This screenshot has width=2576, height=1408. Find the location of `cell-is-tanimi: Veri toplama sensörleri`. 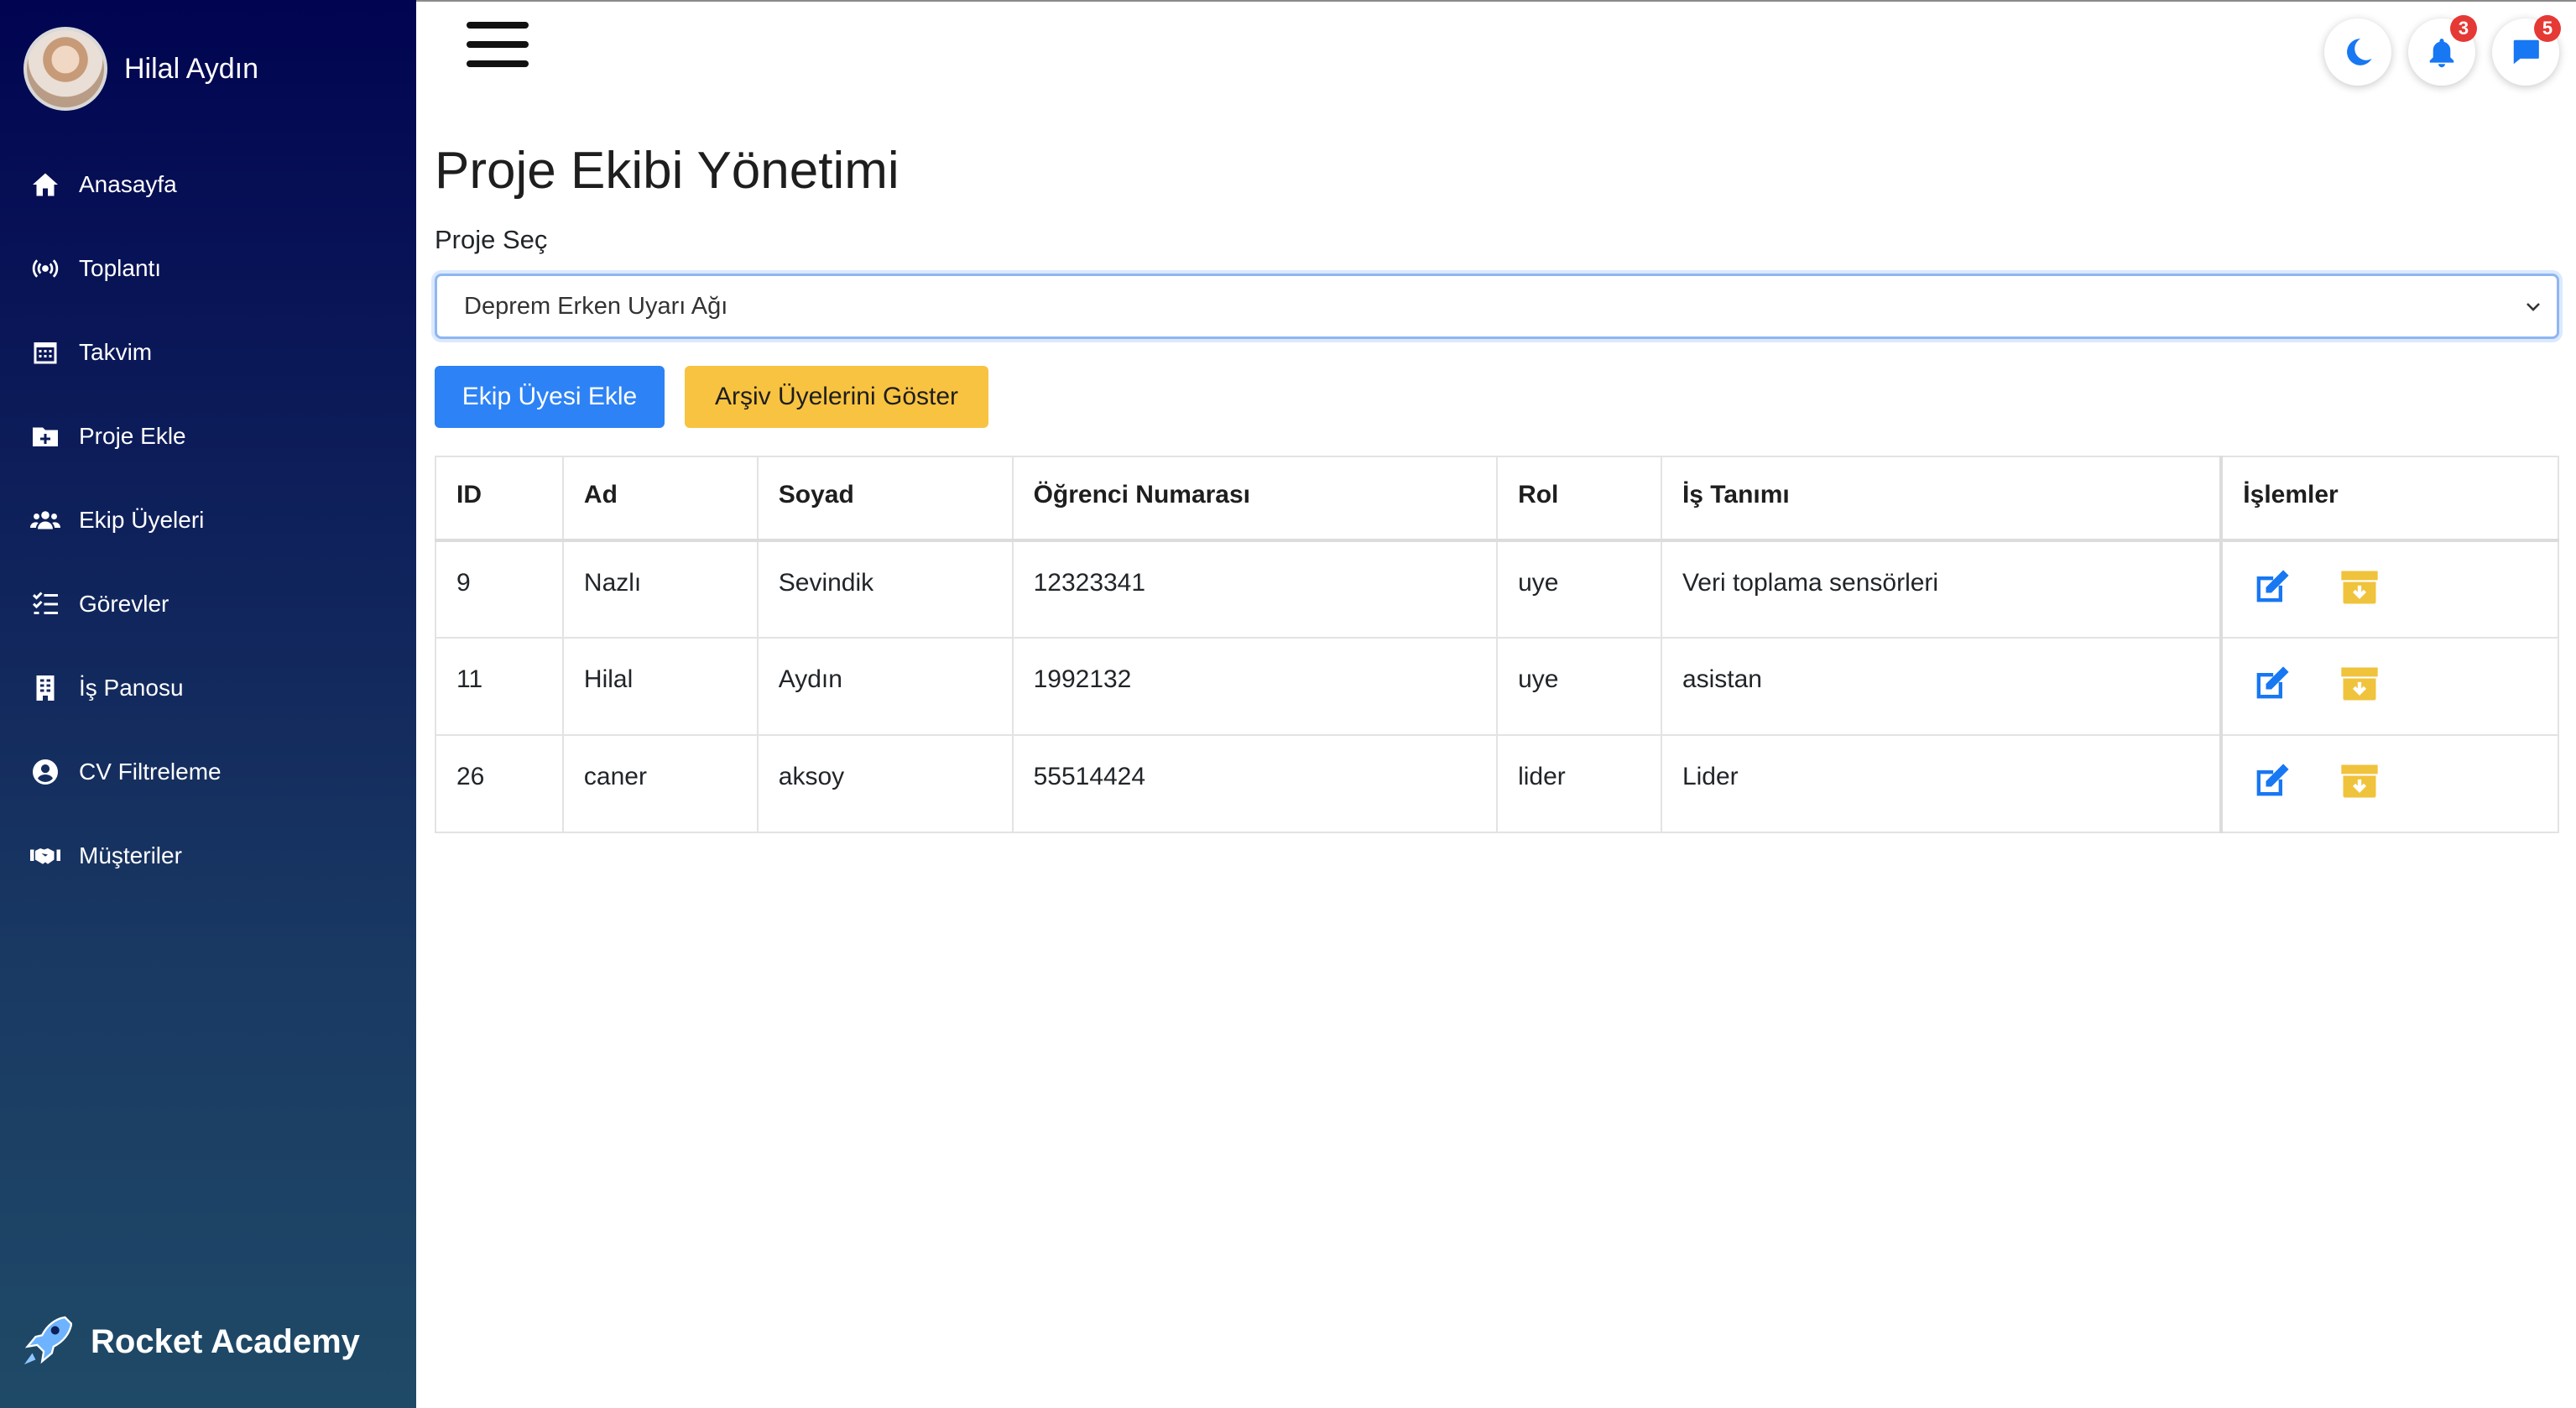

cell-is-tanimi: Veri toplama sensörleri is located at coordinates (1942, 589).